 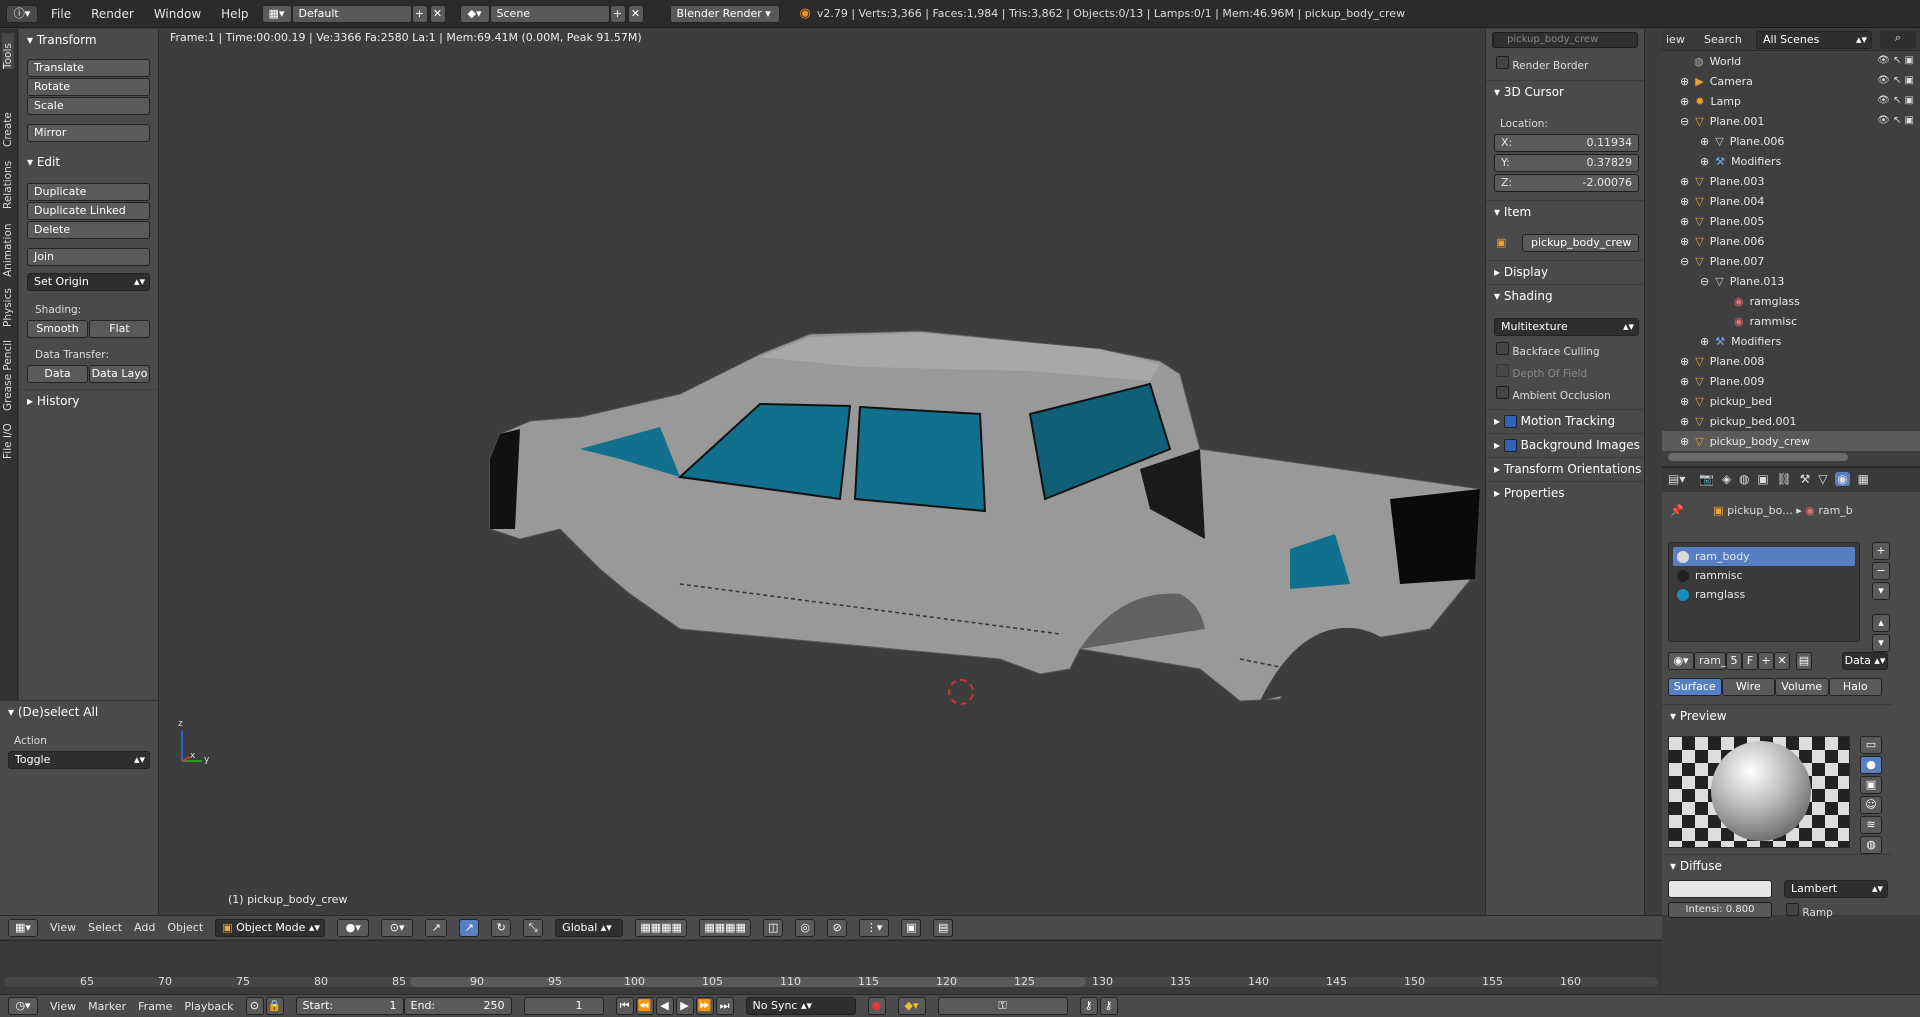 What do you see at coordinates (1822, 479) in the screenshot?
I see `data-tab-icon: ▽` at bounding box center [1822, 479].